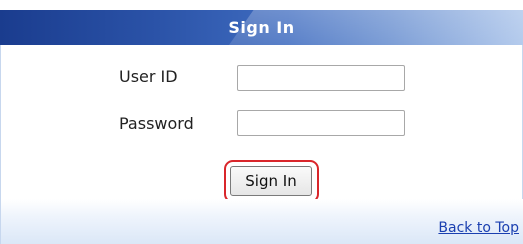 This screenshot has height=244, width=523. Describe the element at coordinates (148, 76) in the screenshot. I see `user-id-label: User ID` at that location.